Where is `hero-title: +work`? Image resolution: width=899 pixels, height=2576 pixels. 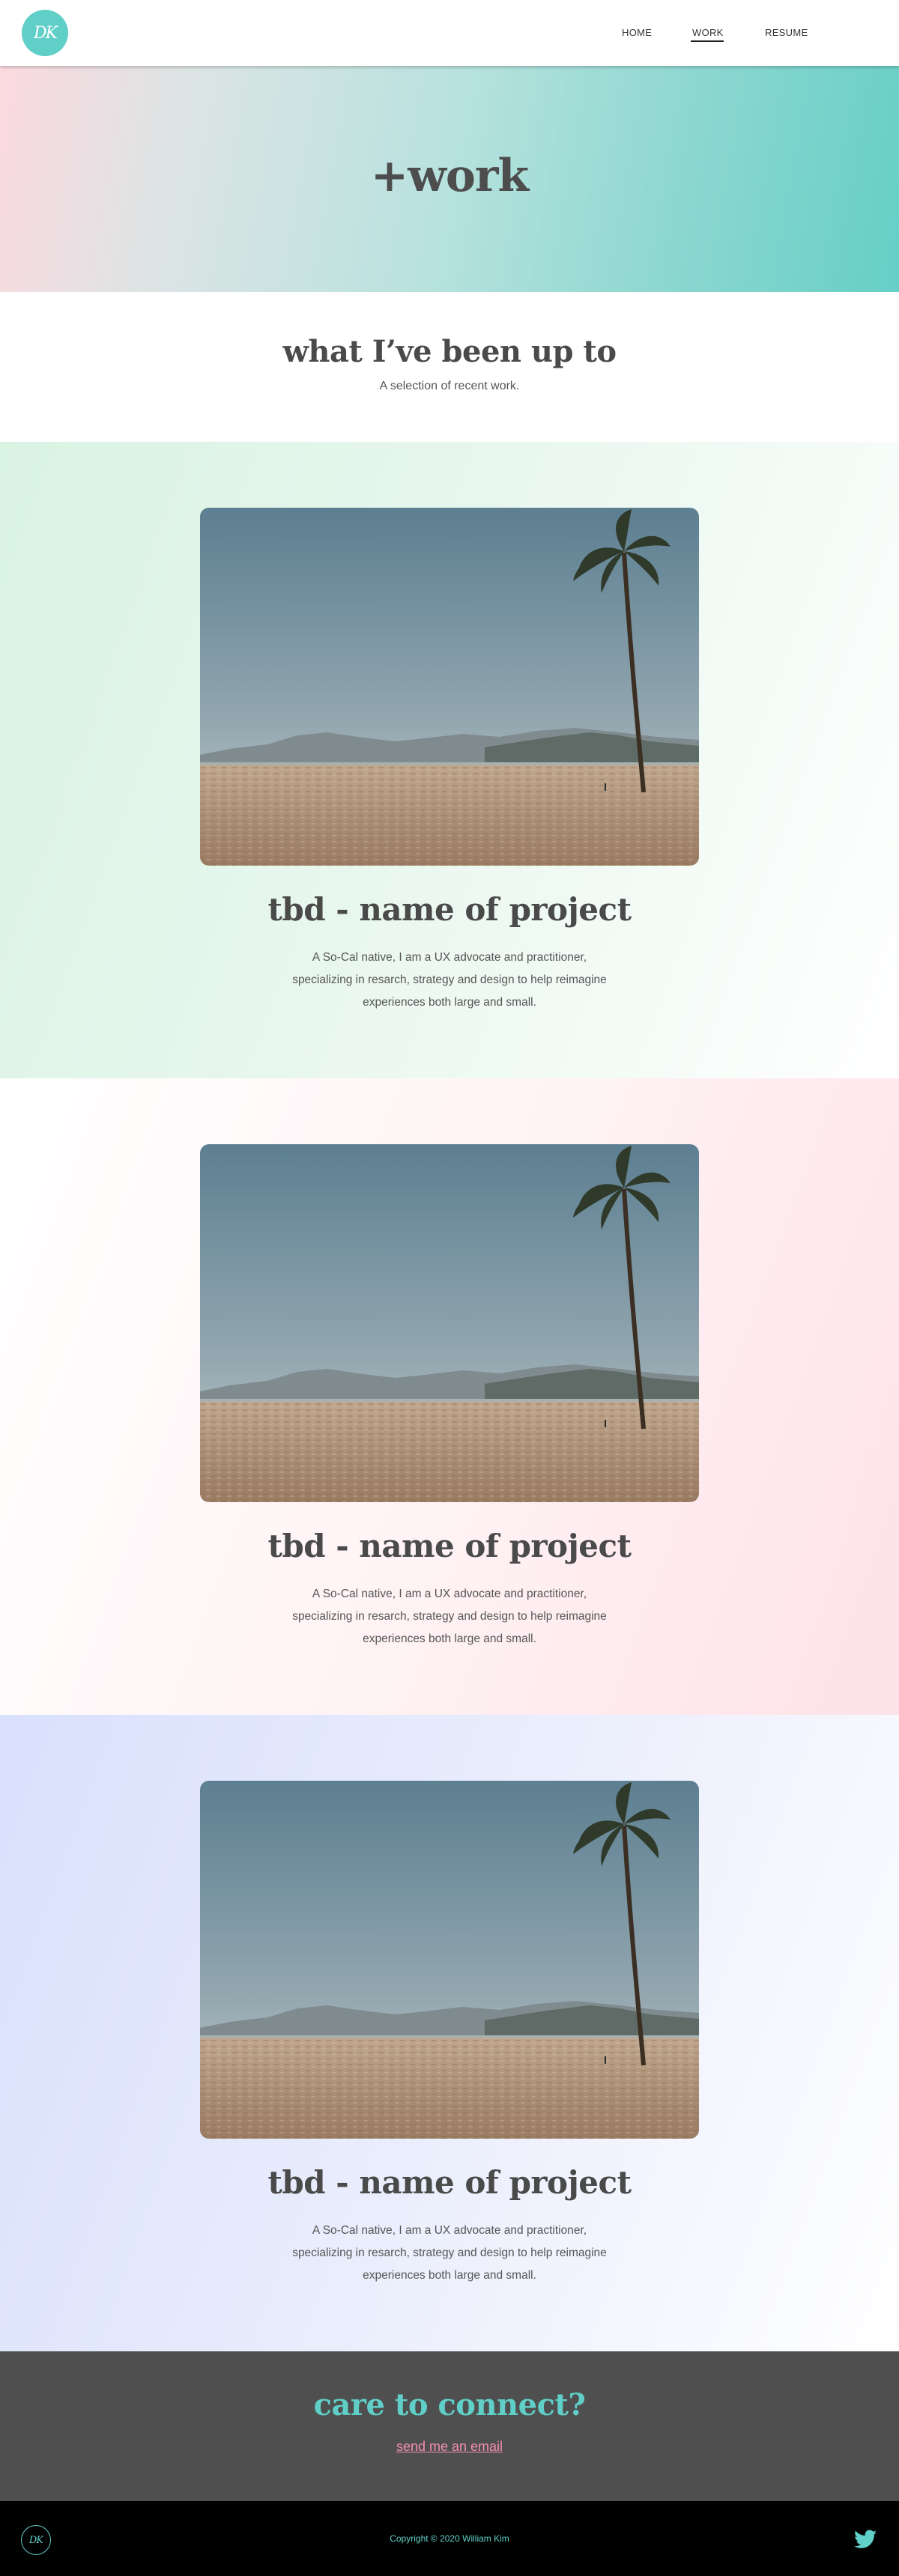 hero-title: +work is located at coordinates (449, 176).